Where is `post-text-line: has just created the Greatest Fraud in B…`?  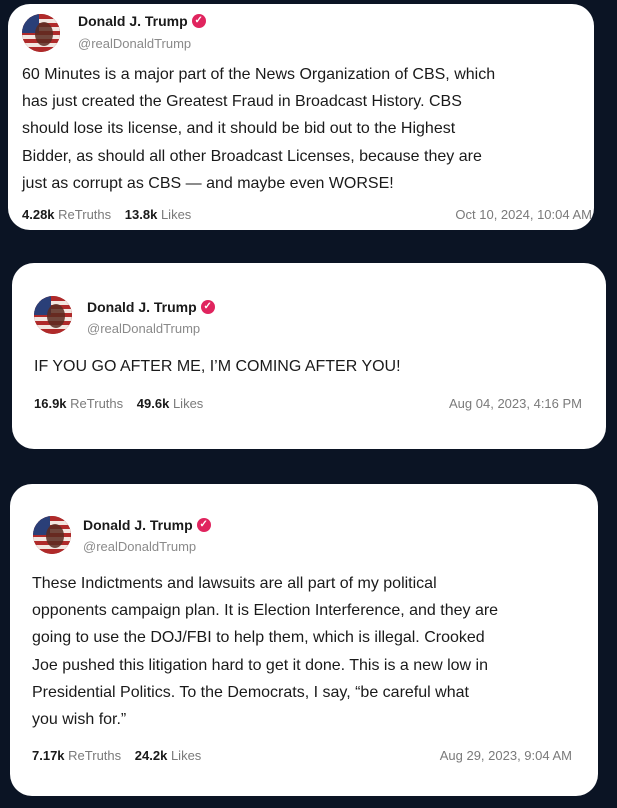 post-text-line: has just created the Greatest Fraud in B… is located at coordinates (242, 102).